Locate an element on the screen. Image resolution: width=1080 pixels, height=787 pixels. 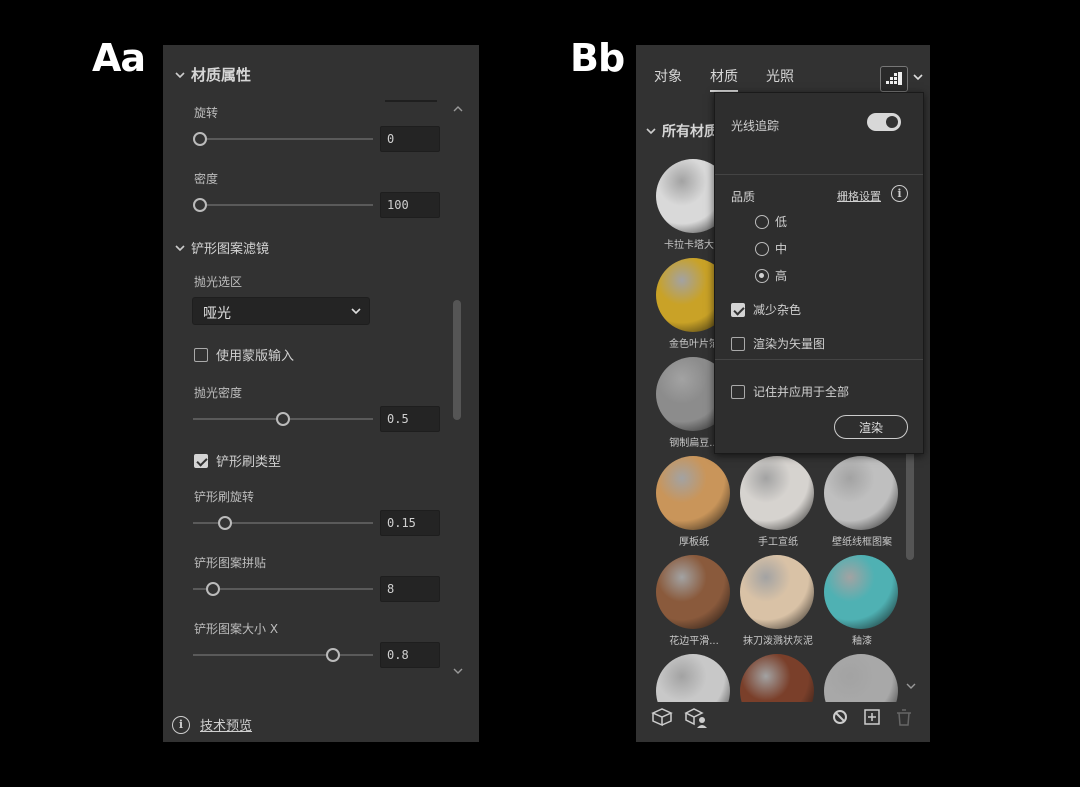
polish-density-label: 抛光密度 is located at coordinates (218, 393).